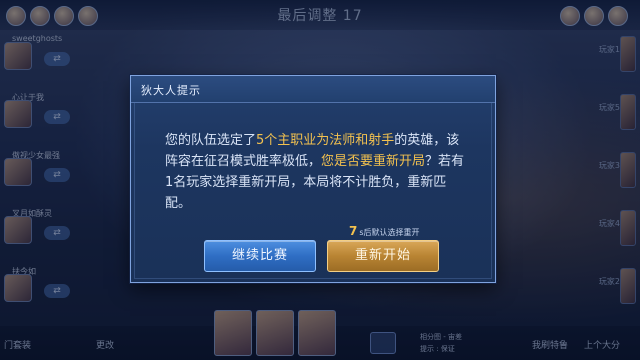  I want to click on restart-match-button: 重新开始, so click(383, 256).